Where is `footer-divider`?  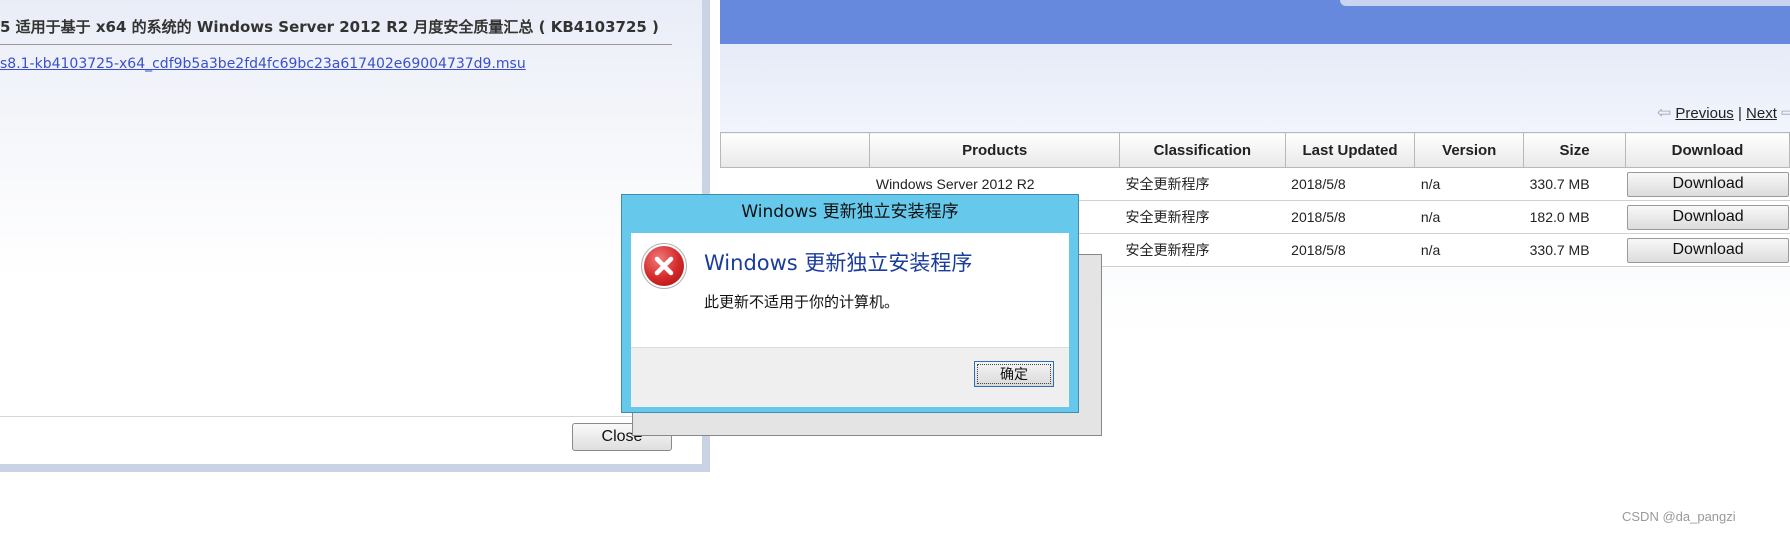
footer-divider is located at coordinates (351, 416).